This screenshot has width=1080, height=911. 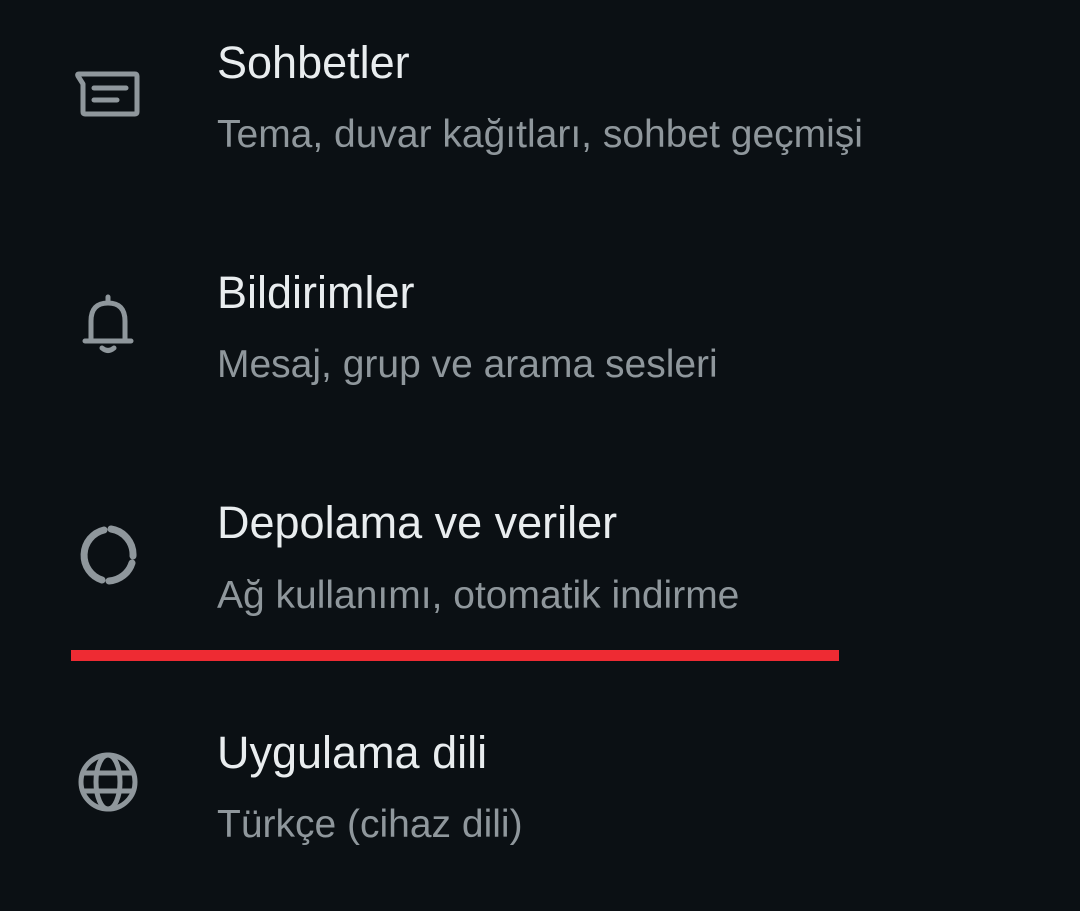 I want to click on settings-item-subtitle: Mesaj, grup ve arama sesleri, so click(x=467, y=364).